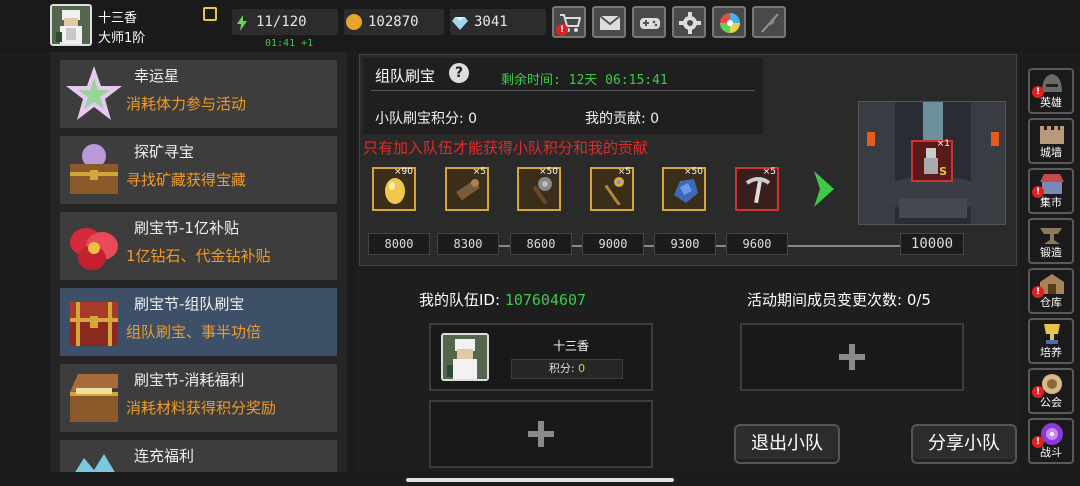  What do you see at coordinates (1051, 402) in the screenshot?
I see `nav-label: 公会` at bounding box center [1051, 402].